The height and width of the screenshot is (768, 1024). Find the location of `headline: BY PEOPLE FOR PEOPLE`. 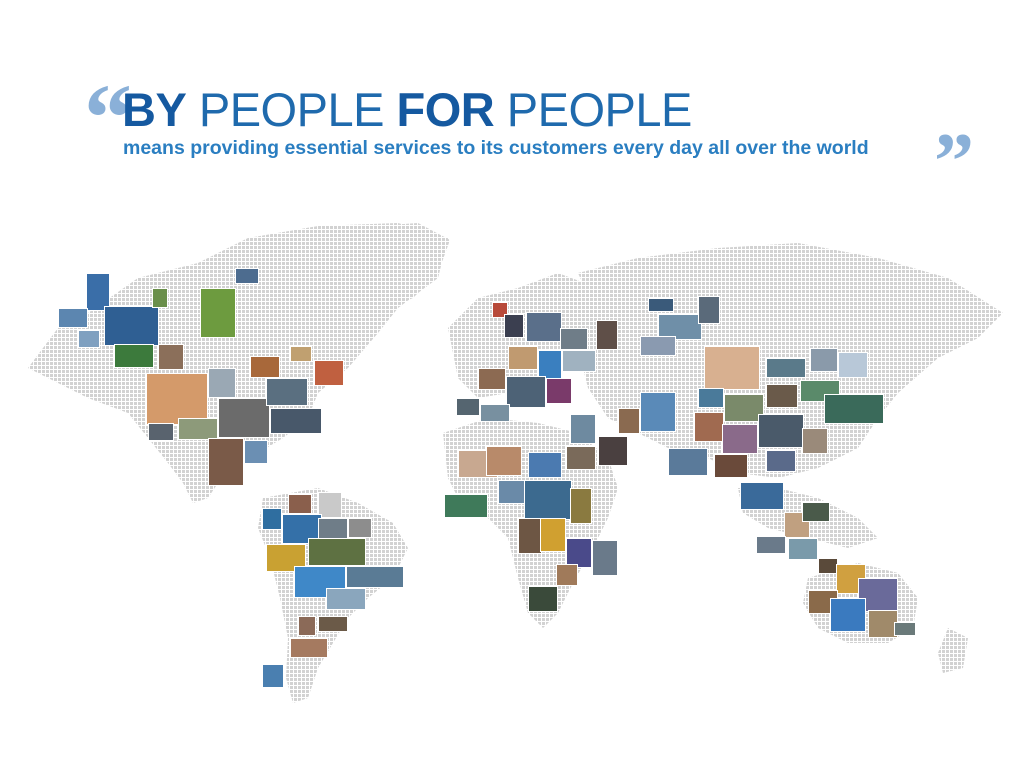

headline: BY PEOPLE FOR PEOPLE is located at coordinates (407, 109).